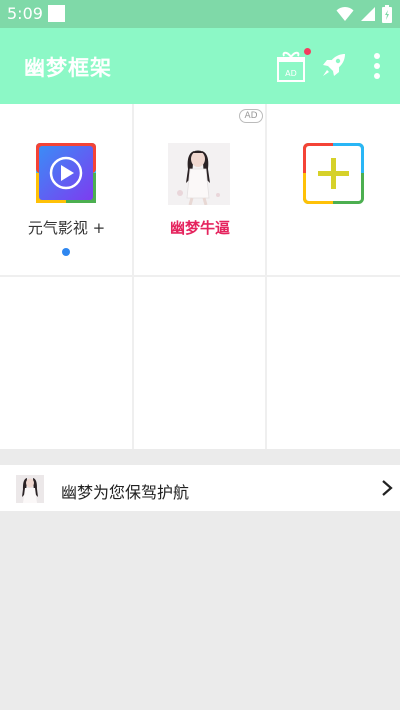 This screenshot has height=710, width=400. I want to click on banner-text: 幽梦为您保驾护航, so click(125, 492).